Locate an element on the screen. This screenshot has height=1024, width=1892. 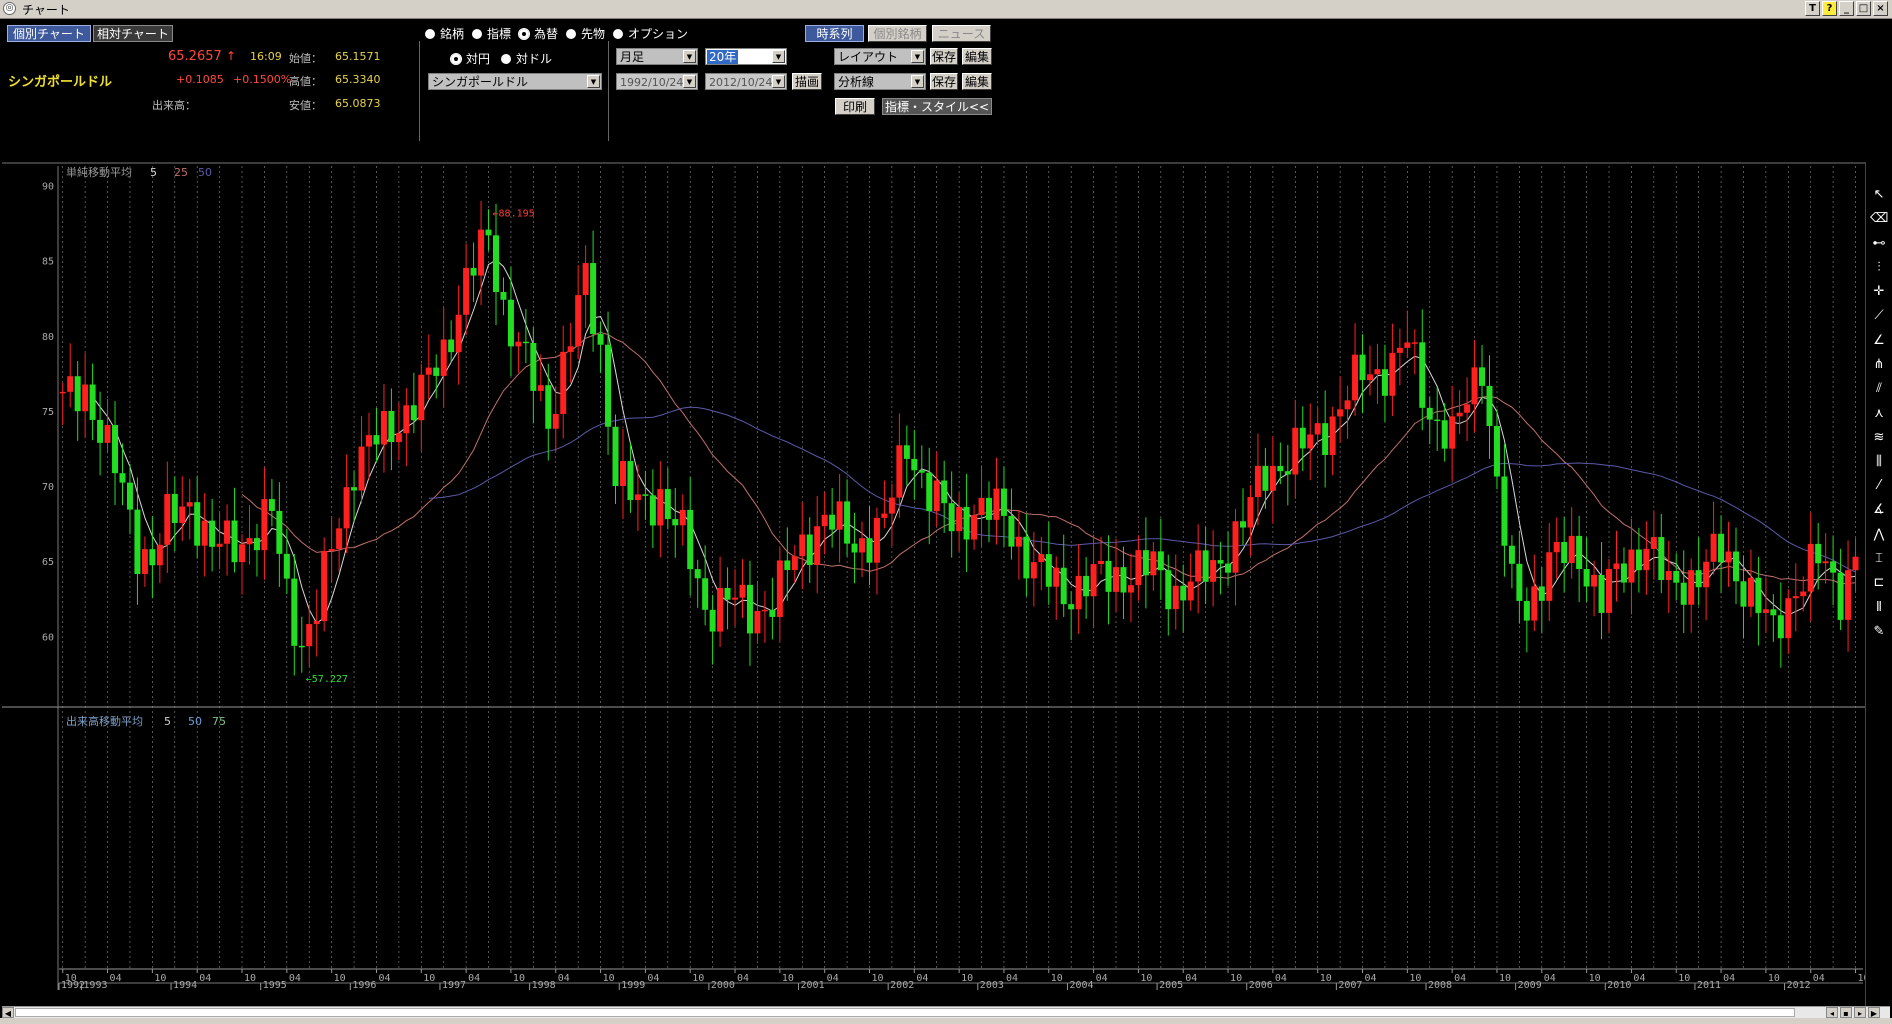
angle-line-icon: ∠ is located at coordinates (1879, 341).